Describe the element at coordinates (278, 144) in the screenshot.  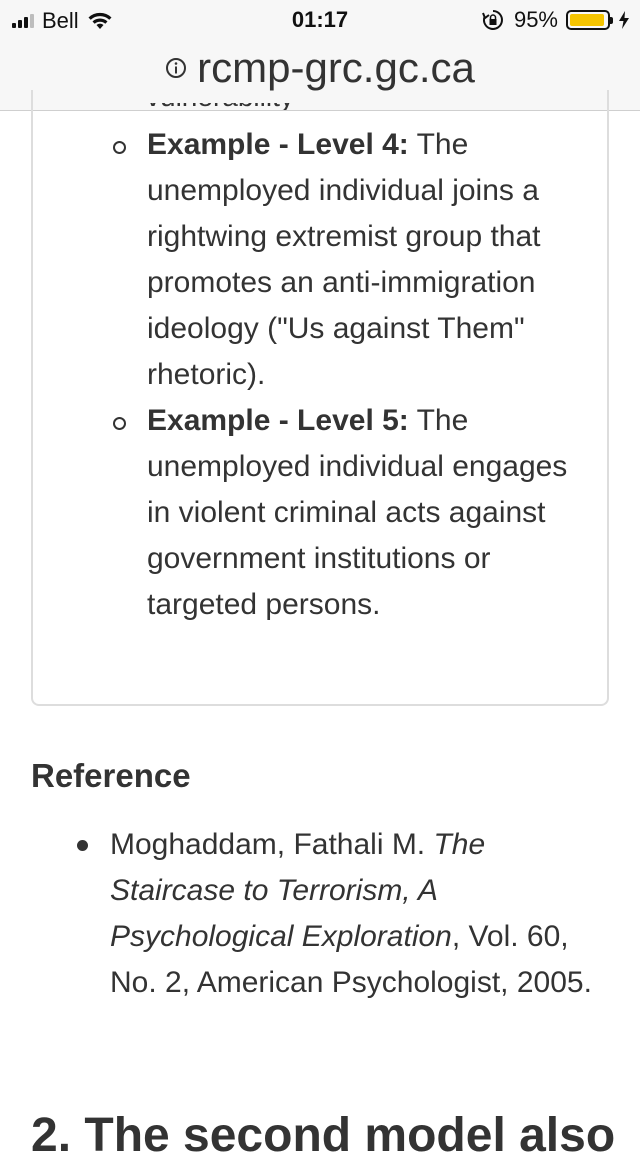
I see `example-label: Example - Level 4:` at that location.